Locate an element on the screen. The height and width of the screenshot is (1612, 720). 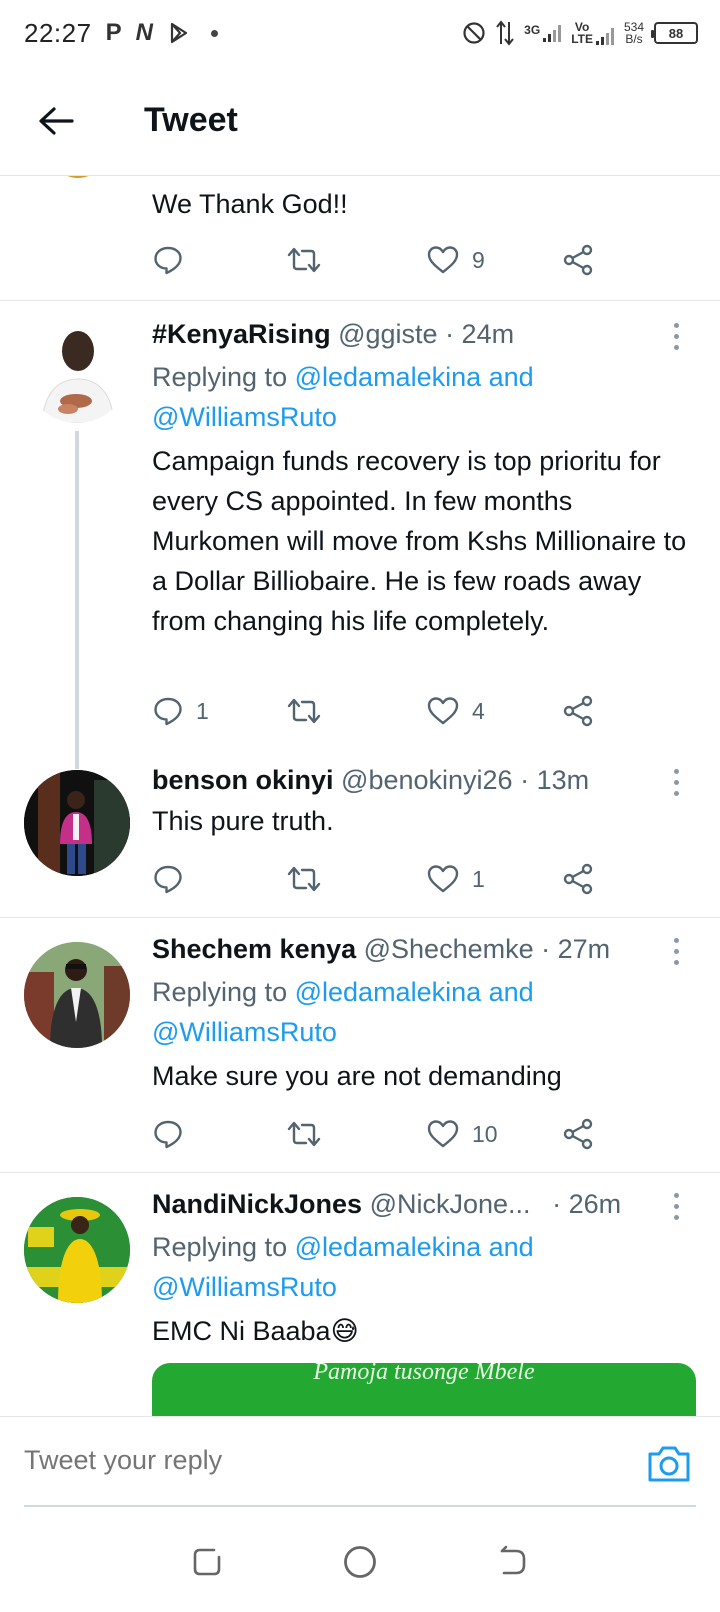
network-speed: 534 B/s is located at coordinates (633, 33).